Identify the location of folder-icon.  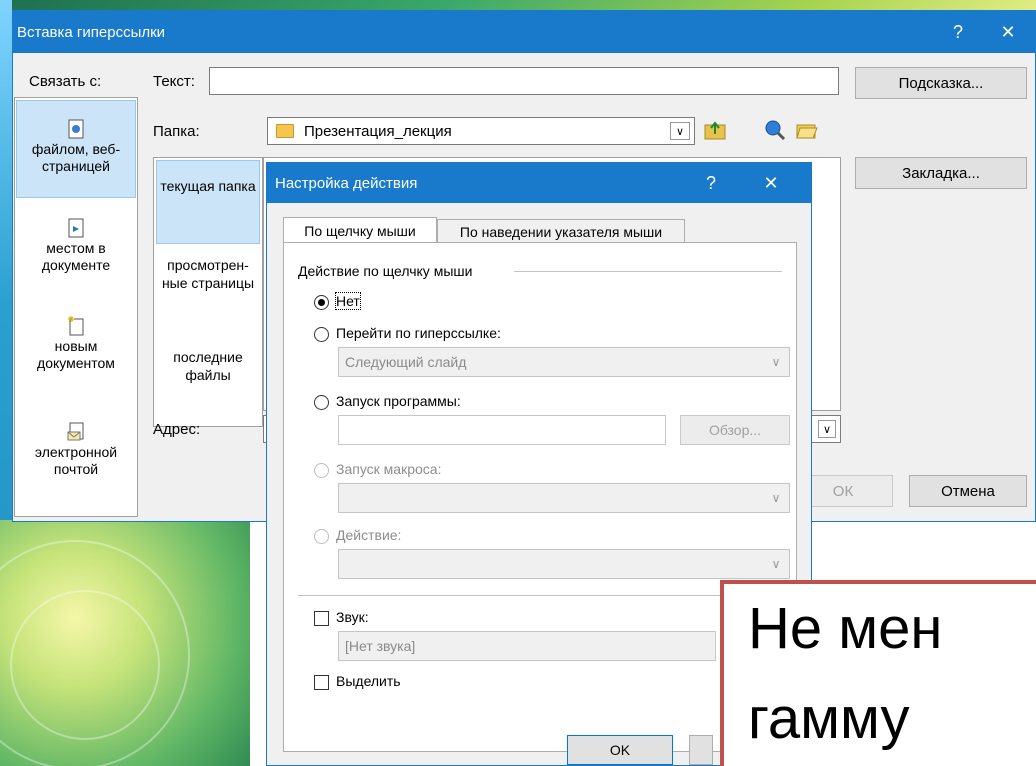
(285, 131).